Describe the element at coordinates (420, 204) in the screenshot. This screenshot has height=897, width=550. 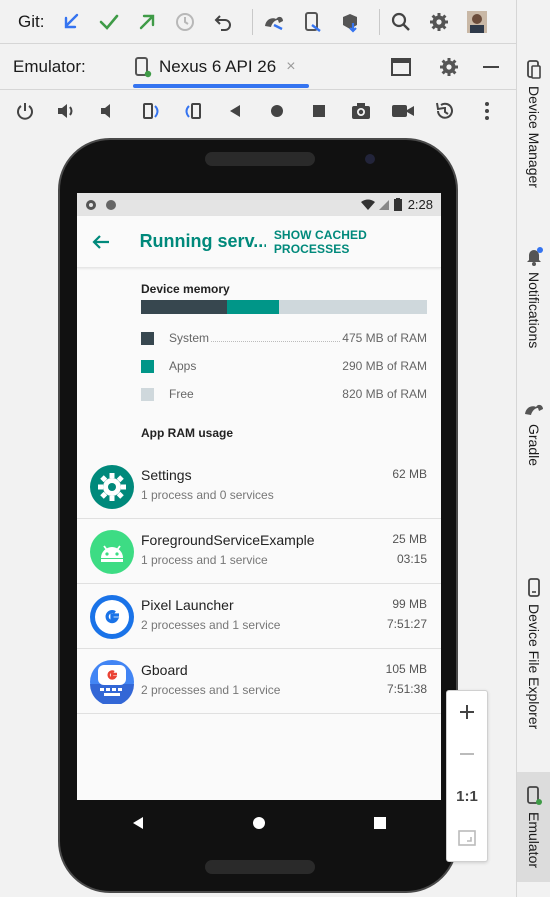
I see `status-time: 2:28` at that location.